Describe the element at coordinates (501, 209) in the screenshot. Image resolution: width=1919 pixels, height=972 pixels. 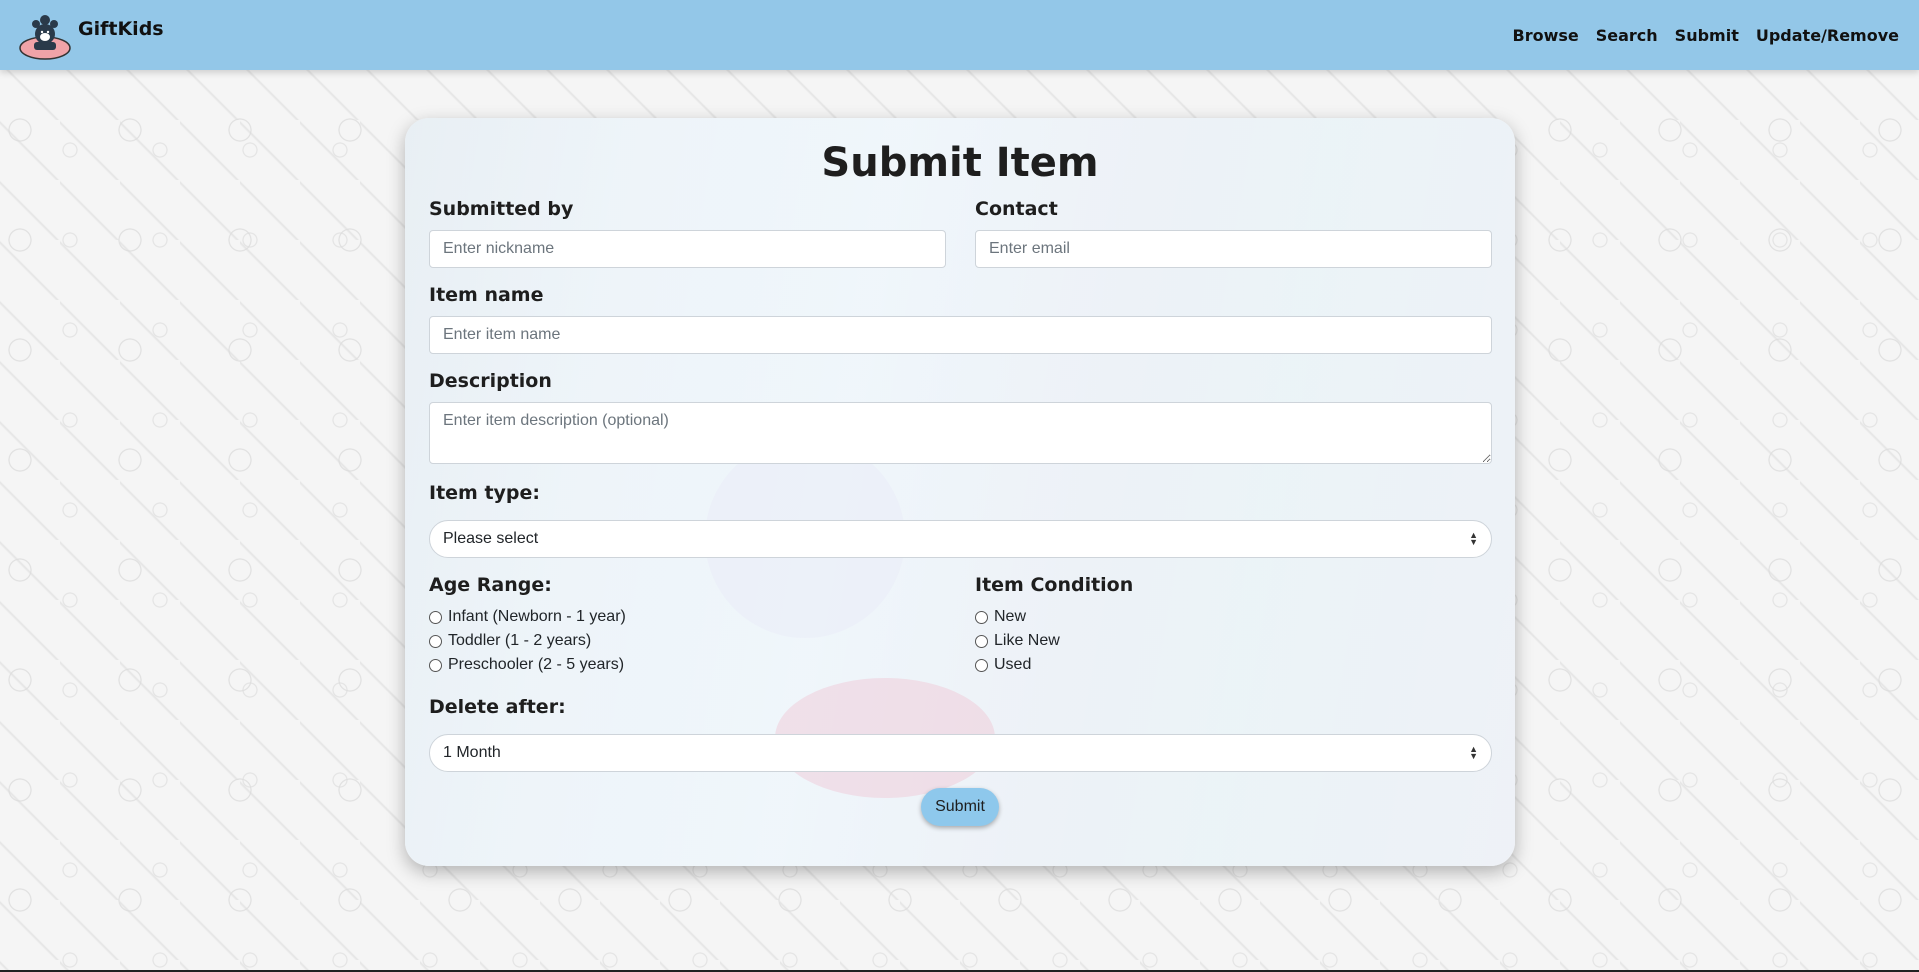
I see `submitted-by-label: Submitted by` at that location.